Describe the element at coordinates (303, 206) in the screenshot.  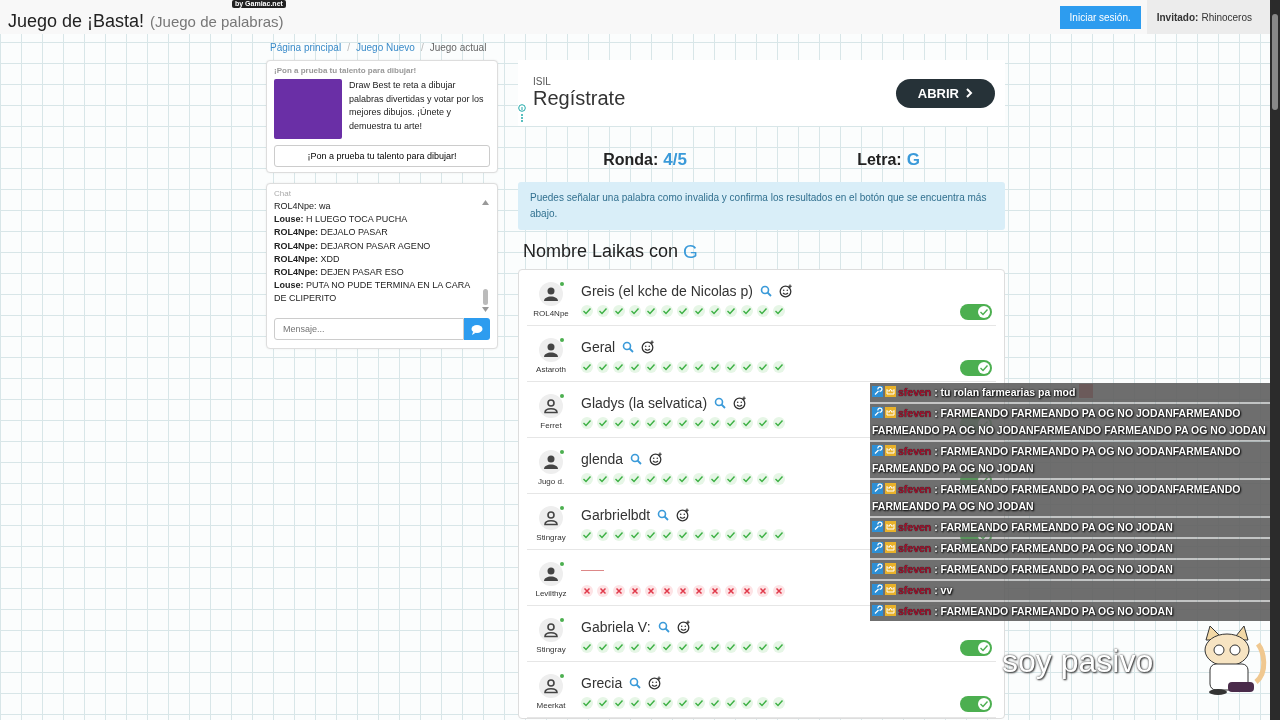
I see `chat-message: ROL4Npe: wa` at that location.